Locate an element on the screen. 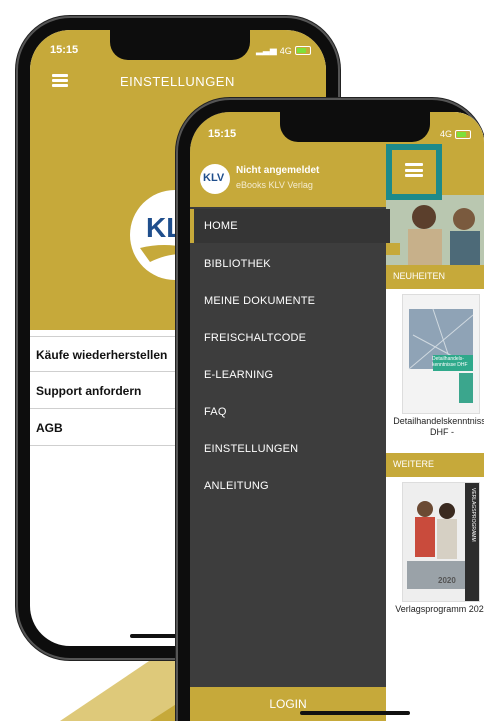  settings-row-label: Käufe wiederherstellen is located at coordinates (102, 355).